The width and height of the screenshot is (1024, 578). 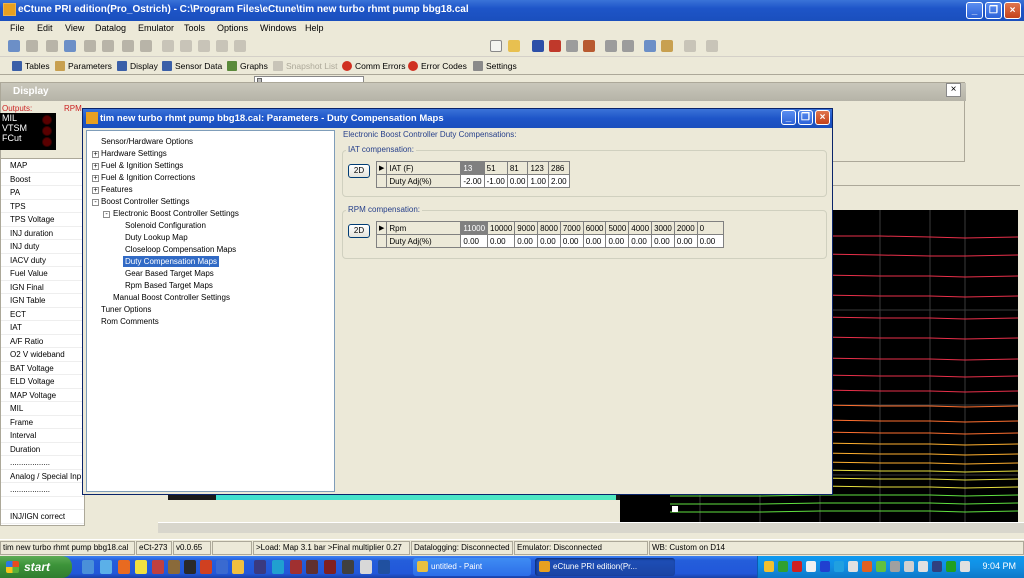 What do you see at coordinates (538, 46) in the screenshot?
I see `save-file-icon` at bounding box center [538, 46].